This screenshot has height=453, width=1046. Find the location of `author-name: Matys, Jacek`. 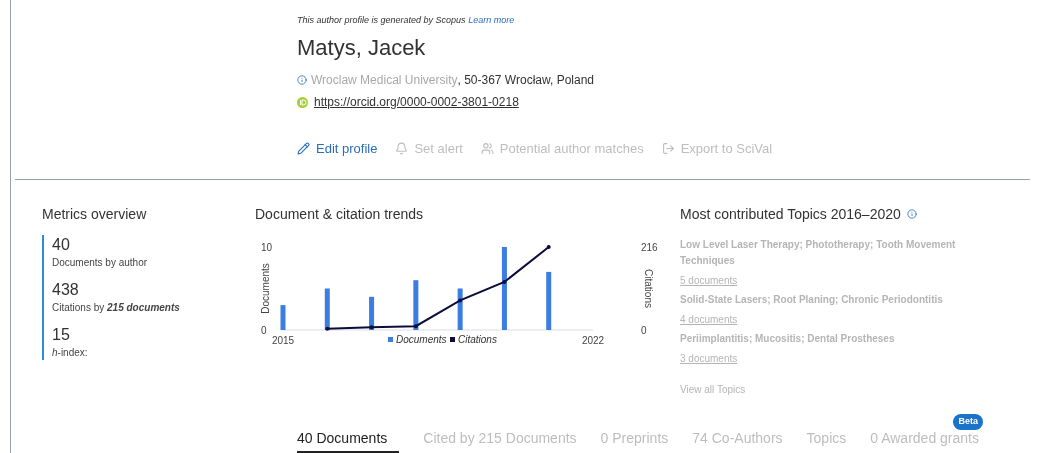

author-name: Matys, Jacek is located at coordinates (362, 47).